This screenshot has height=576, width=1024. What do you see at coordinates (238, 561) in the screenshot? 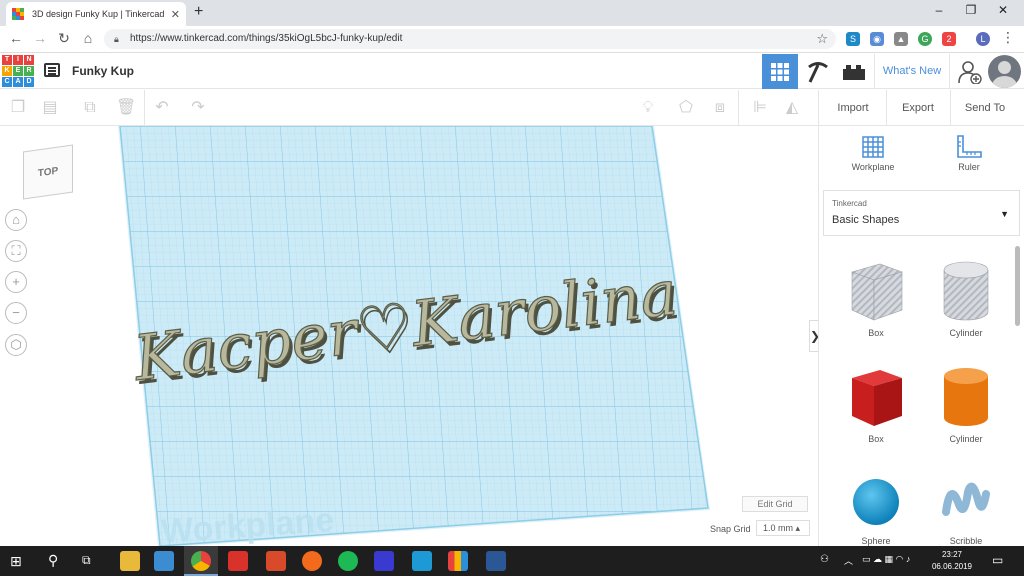
I see `acrobat-icon` at bounding box center [238, 561].